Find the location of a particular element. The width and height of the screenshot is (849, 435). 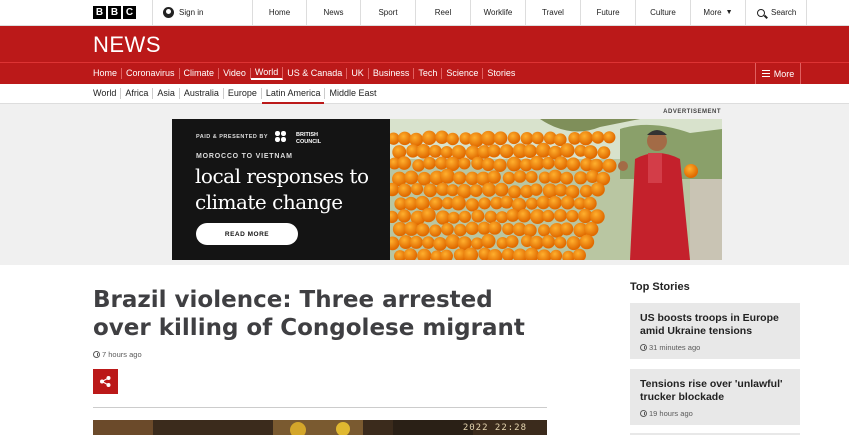

news-nav-world: World is located at coordinates (267, 73).